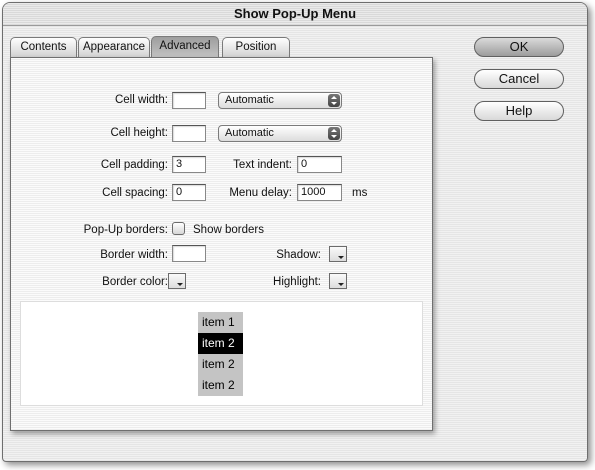 The height and width of the screenshot is (470, 595). Describe the element at coordinates (338, 281) in the screenshot. I see `highlight-color-picker` at that location.